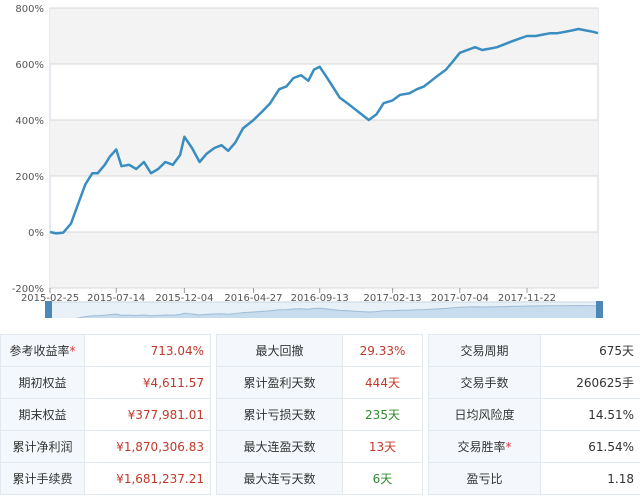  What do you see at coordinates (36, 233) in the screenshot?
I see `y-tick-label: 0%` at bounding box center [36, 233].